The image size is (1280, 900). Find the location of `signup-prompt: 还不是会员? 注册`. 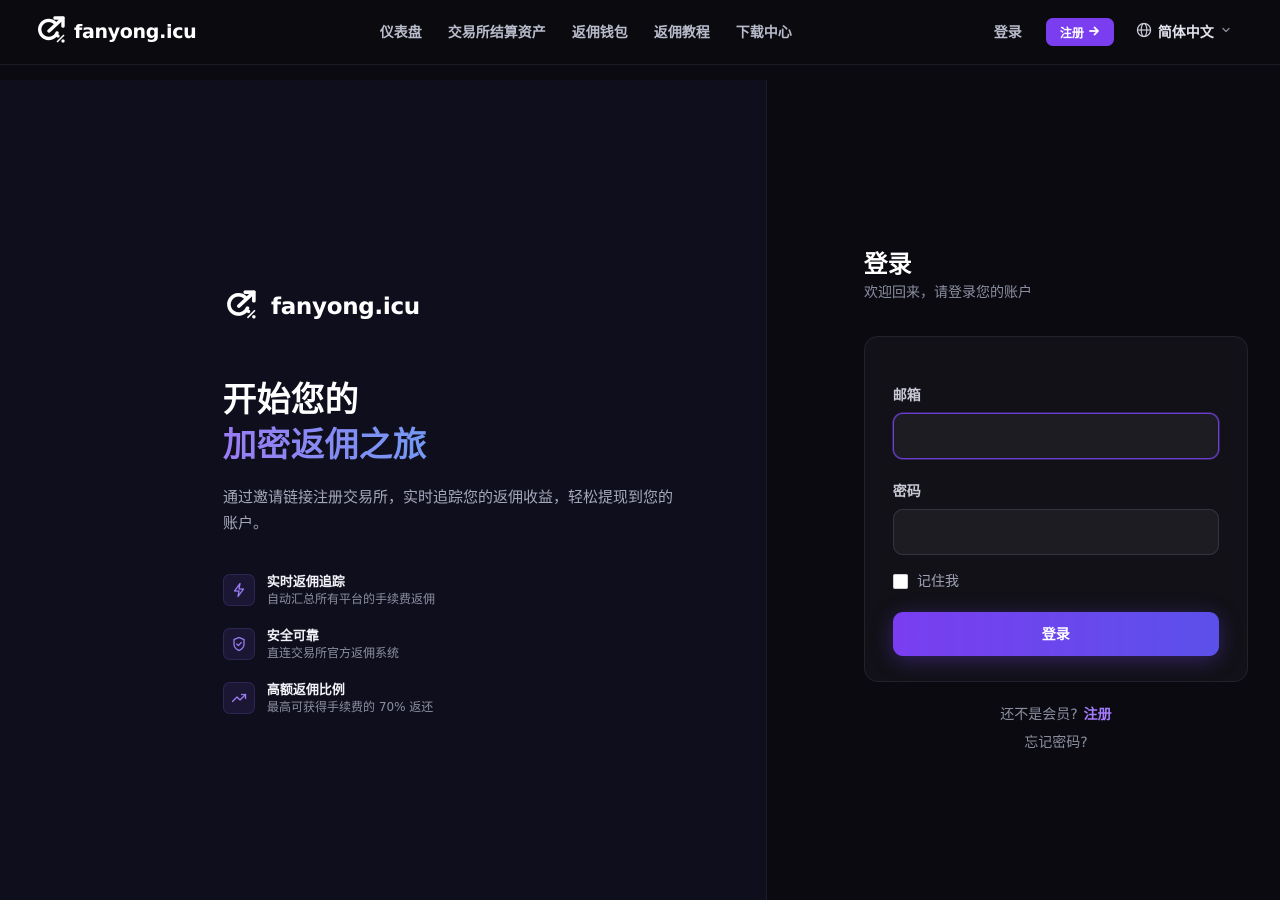

signup-prompt: 还不是会员? 注册 is located at coordinates (1056, 714).